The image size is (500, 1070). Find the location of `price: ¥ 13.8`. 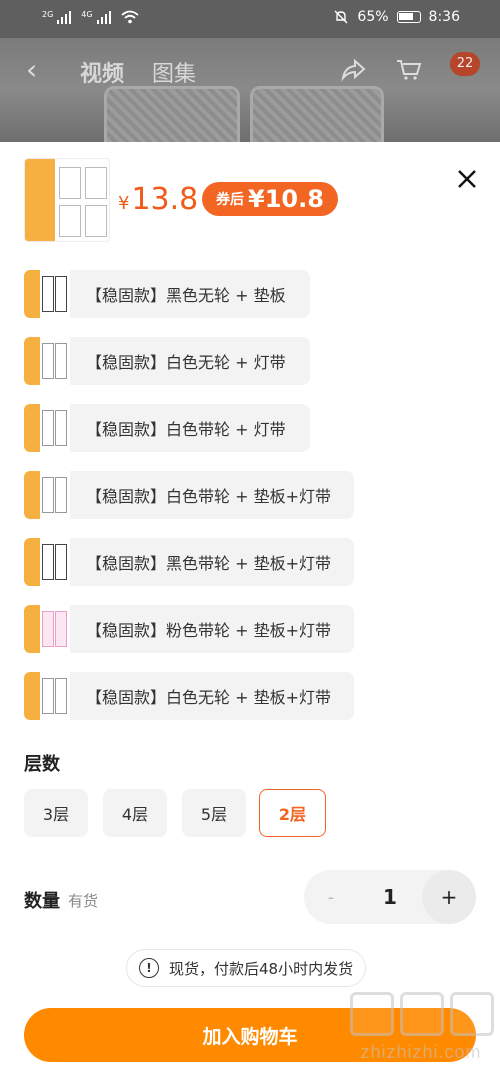

price: ¥ 13.8 is located at coordinates (158, 199).